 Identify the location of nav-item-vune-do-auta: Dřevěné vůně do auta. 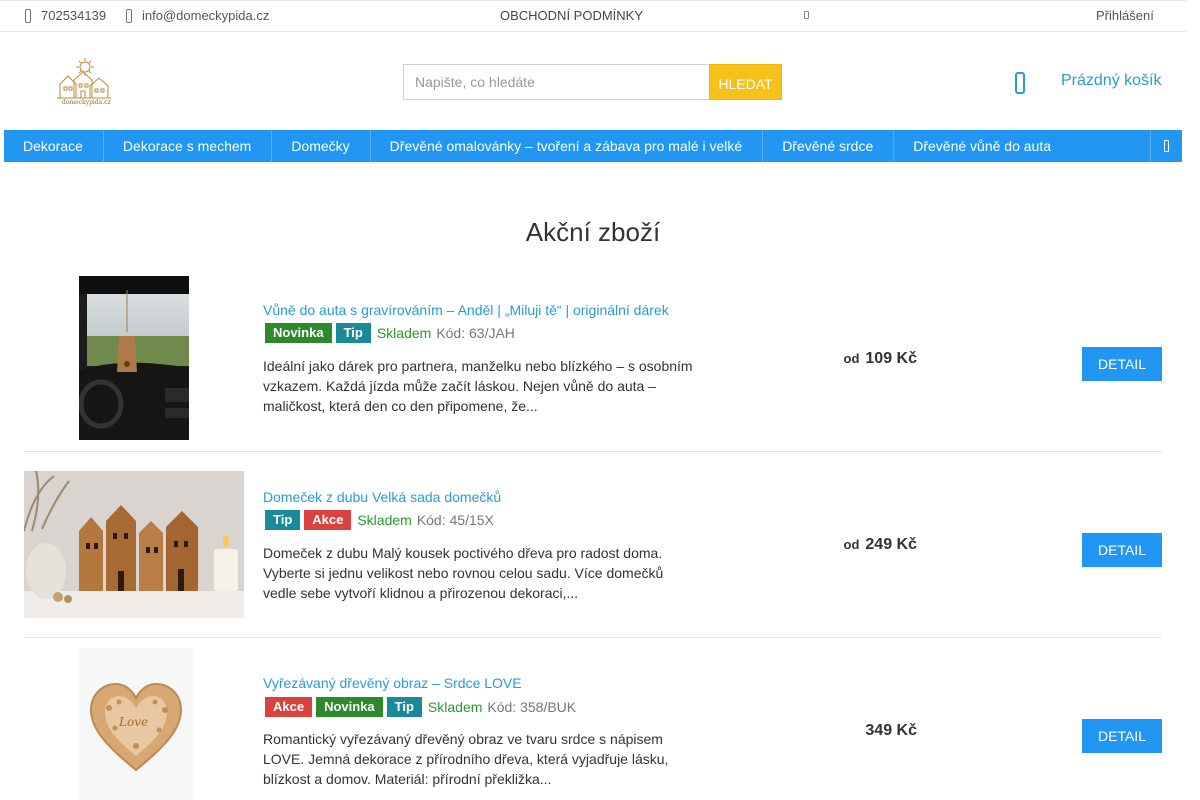
(982, 146).